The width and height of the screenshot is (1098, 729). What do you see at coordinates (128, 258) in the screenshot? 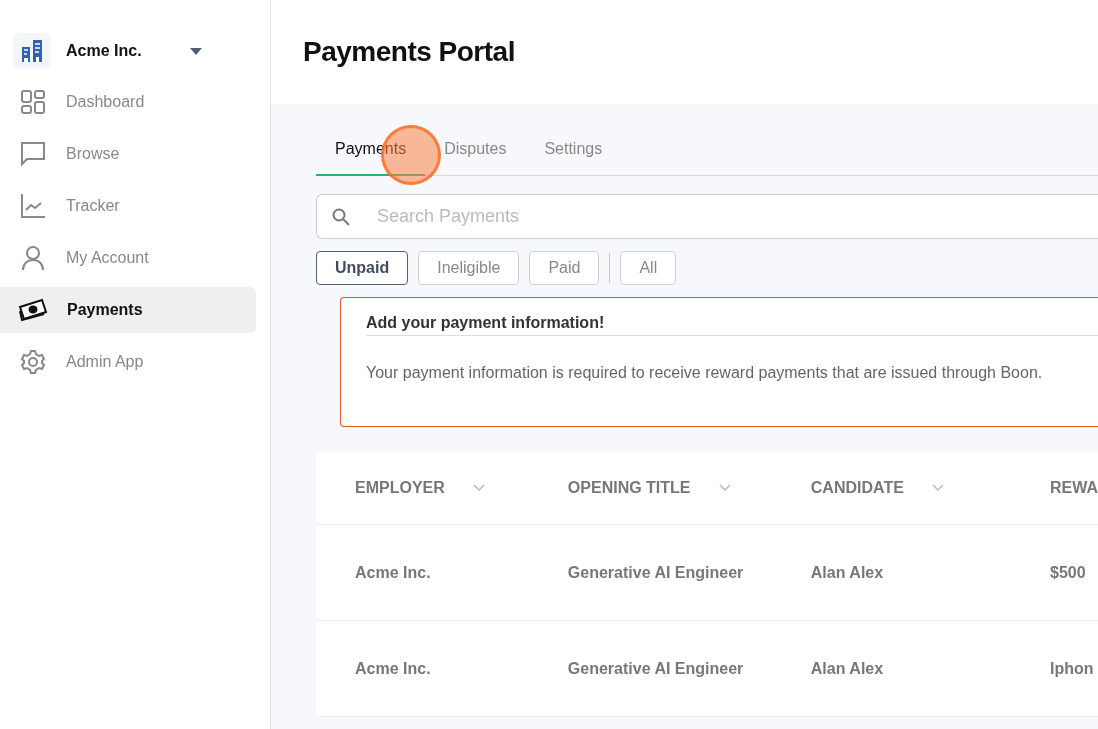
I see `sidebar-item: My Account` at bounding box center [128, 258].